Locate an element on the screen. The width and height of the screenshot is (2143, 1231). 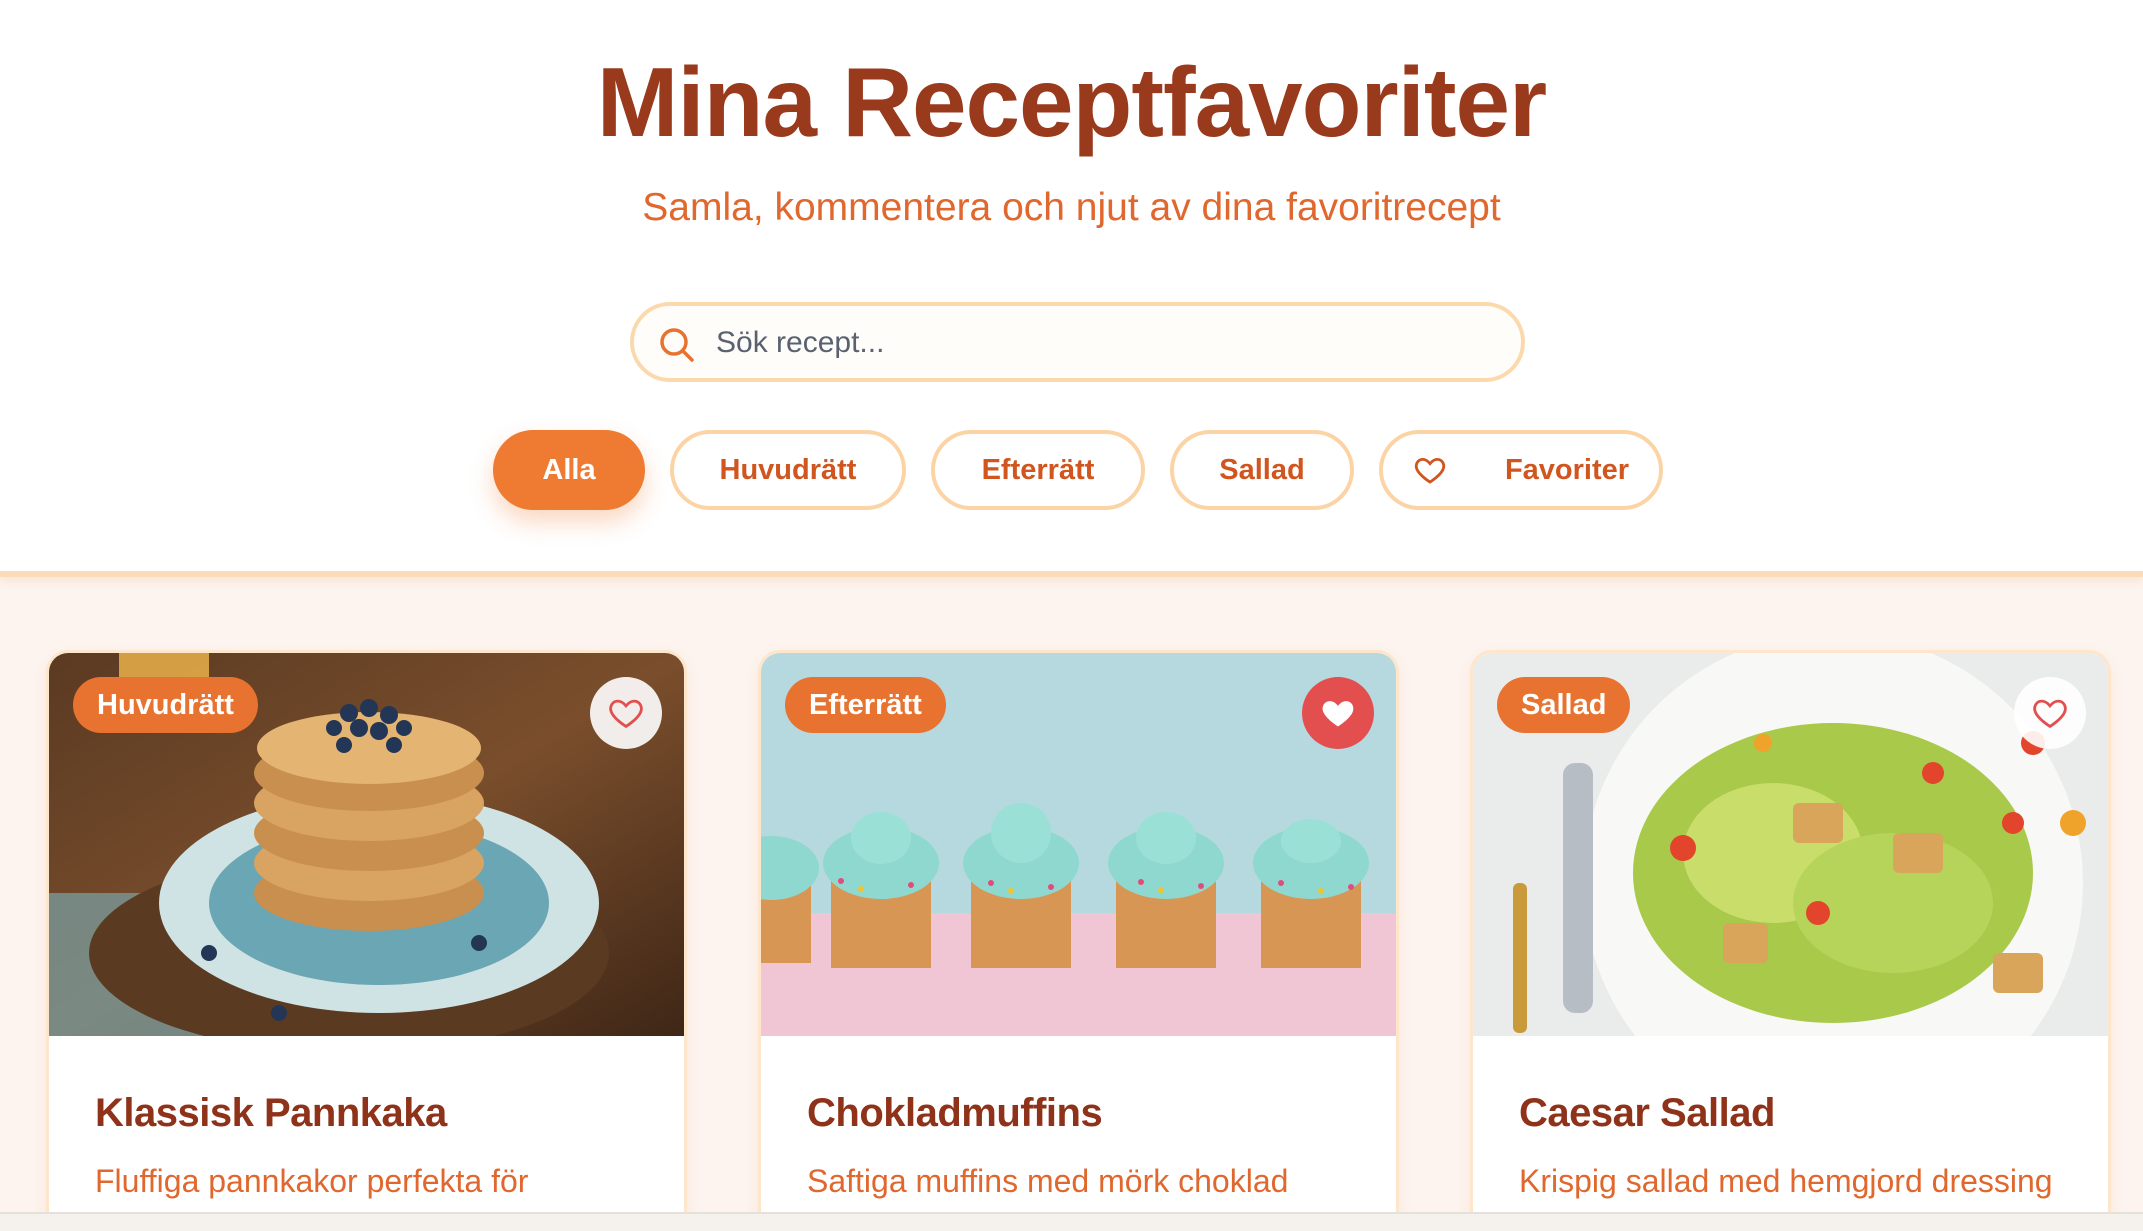
search-bar is located at coordinates (1077, 342).